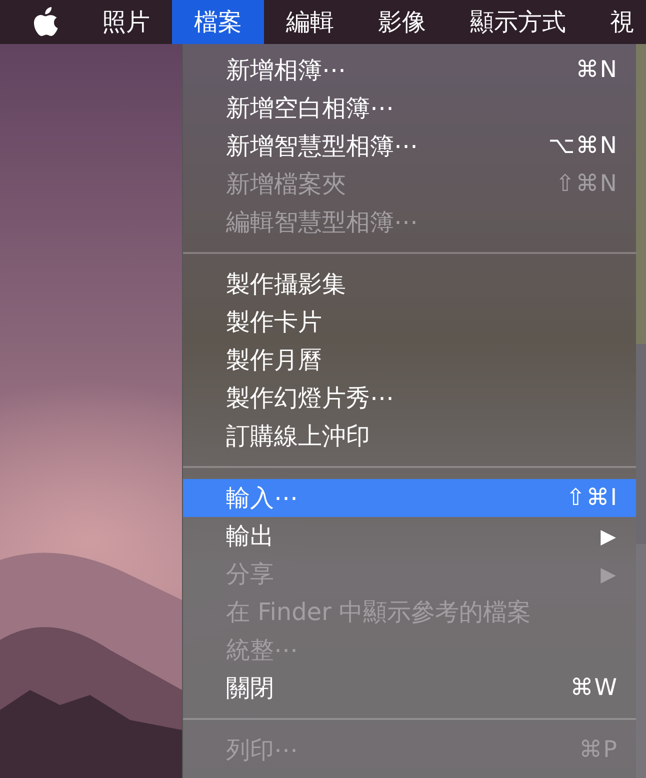  What do you see at coordinates (310, 22) in the screenshot?
I see `menu-bar-item: 編輯` at bounding box center [310, 22].